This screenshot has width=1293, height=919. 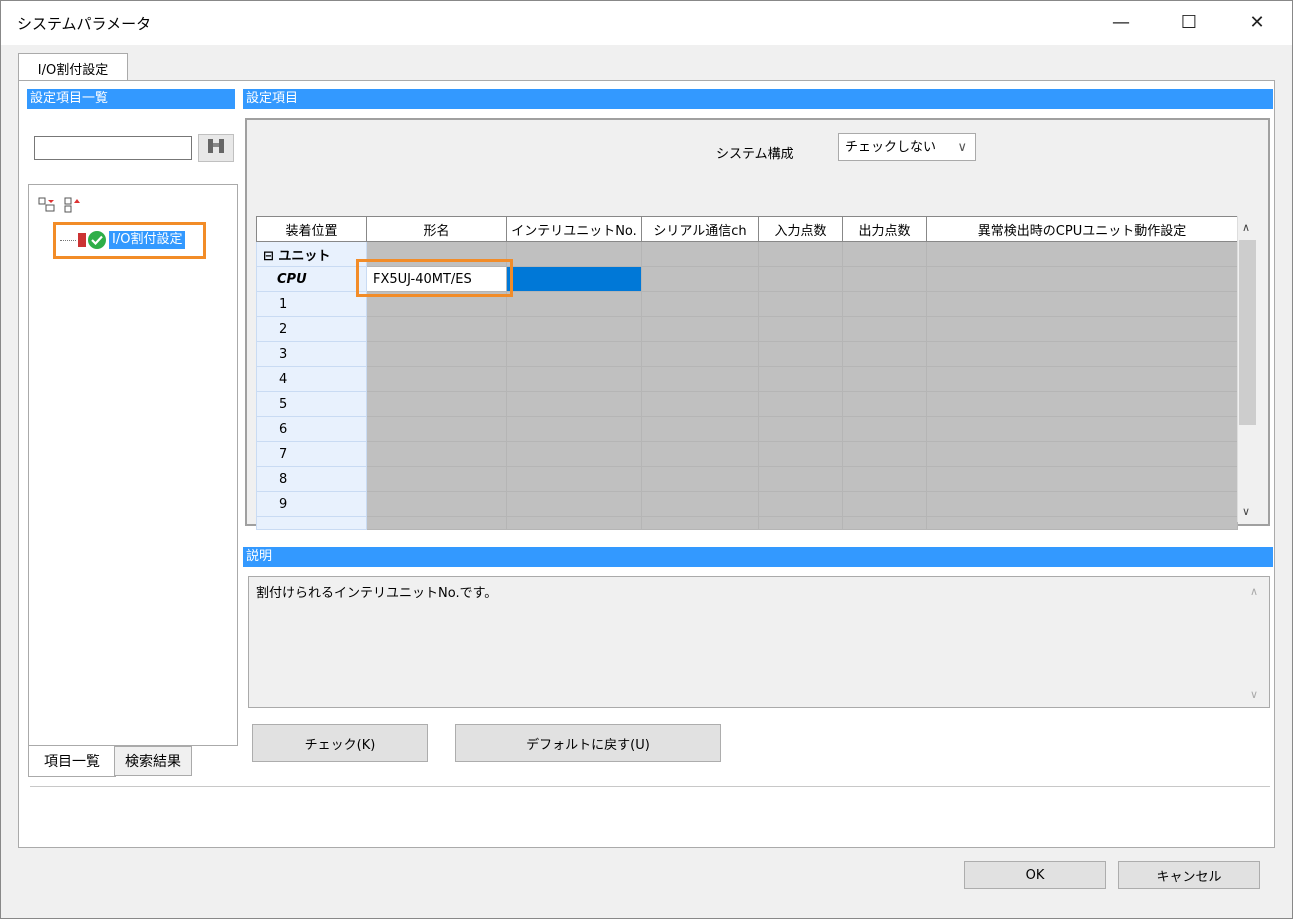 I want to click on row-pos: 6, so click(x=311, y=429).